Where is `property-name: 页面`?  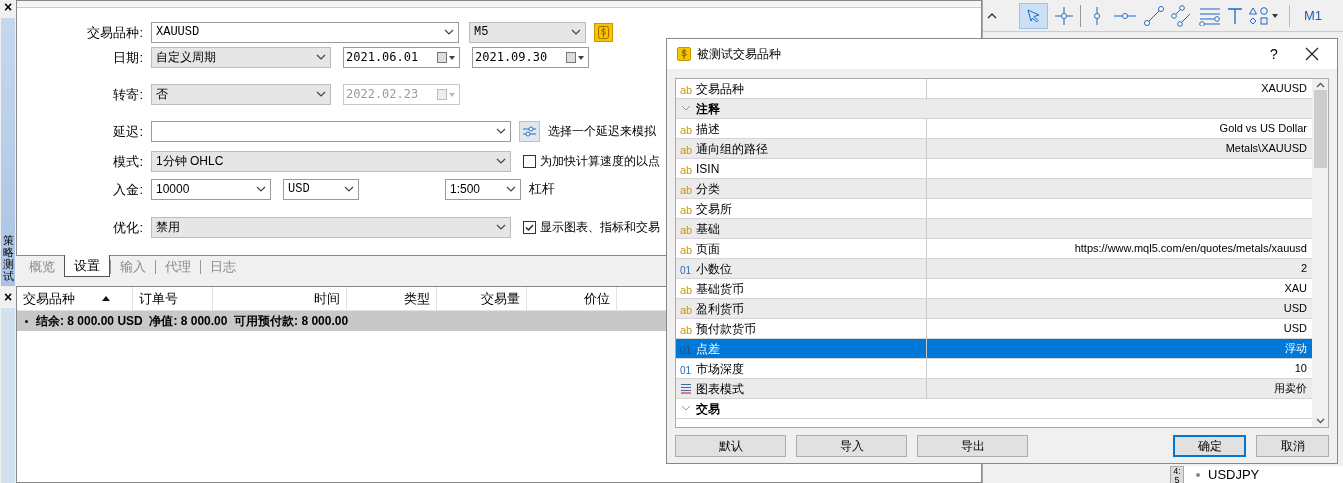 property-name: 页面 is located at coordinates (708, 249).